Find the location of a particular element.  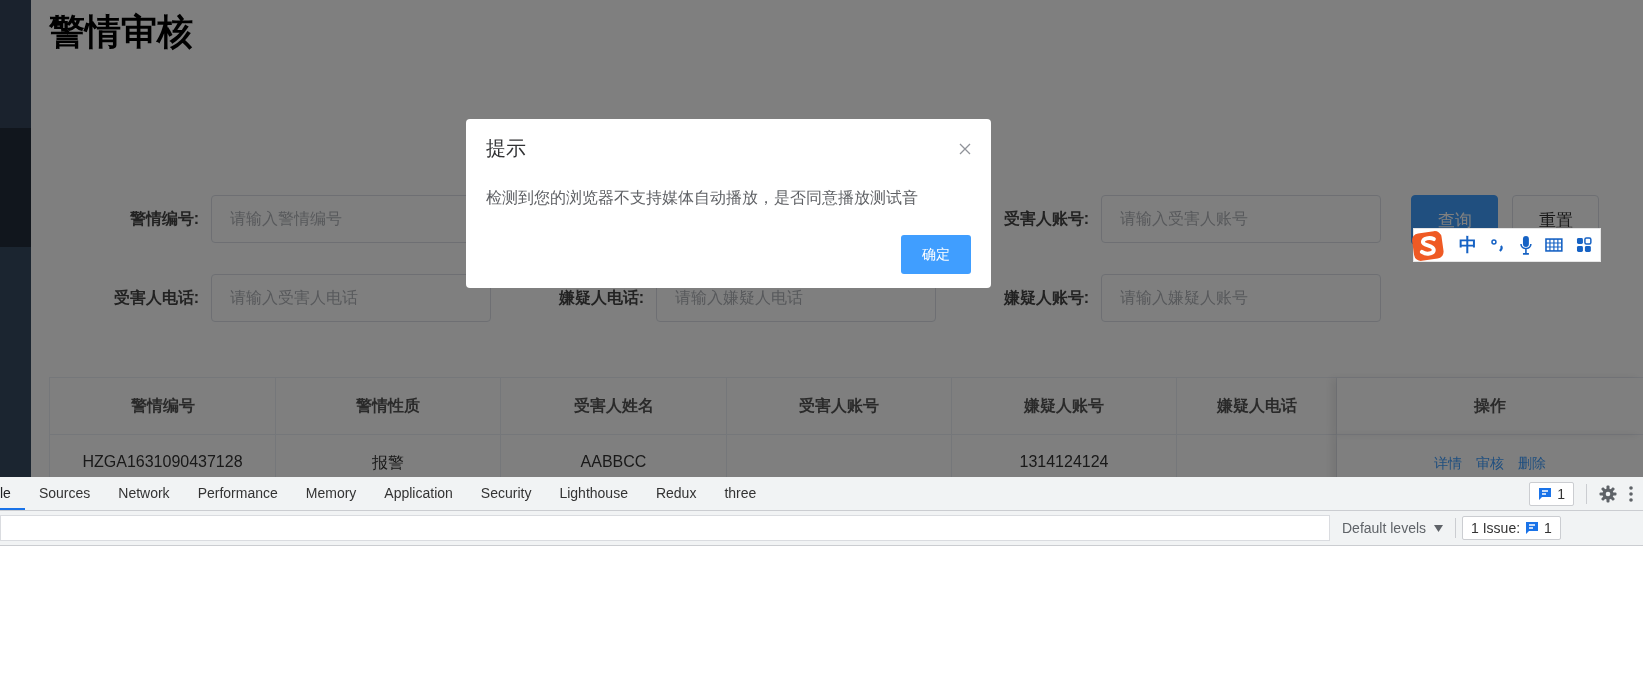

dialog-title: 提示 is located at coordinates (506, 148).